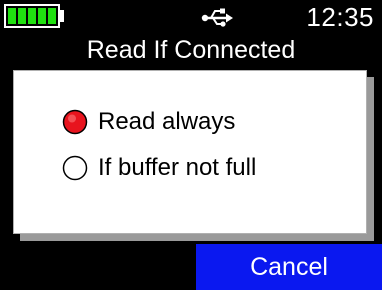 This screenshot has width=382, height=290. Describe the element at coordinates (289, 267) in the screenshot. I see `cancel-button: Cancel` at that location.